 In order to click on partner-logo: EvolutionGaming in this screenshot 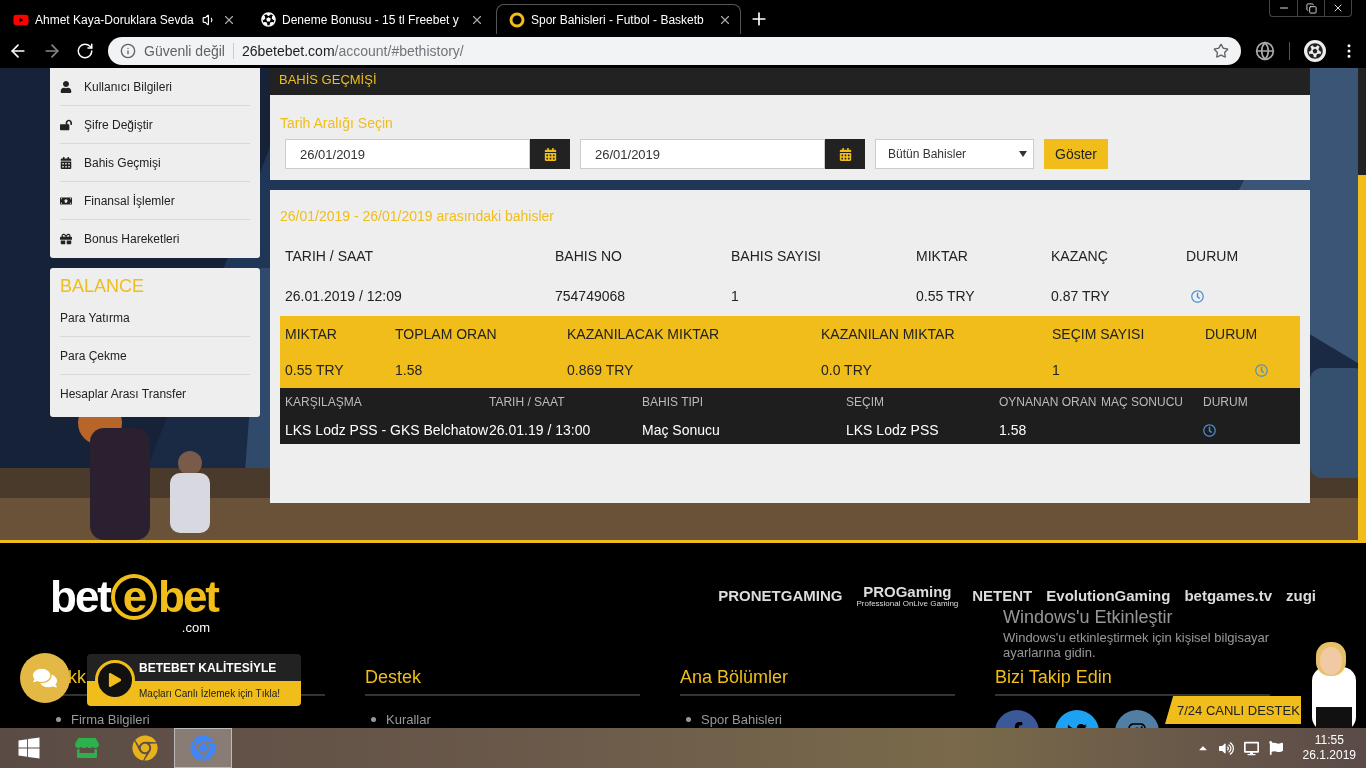, I will do `click(1108, 596)`.